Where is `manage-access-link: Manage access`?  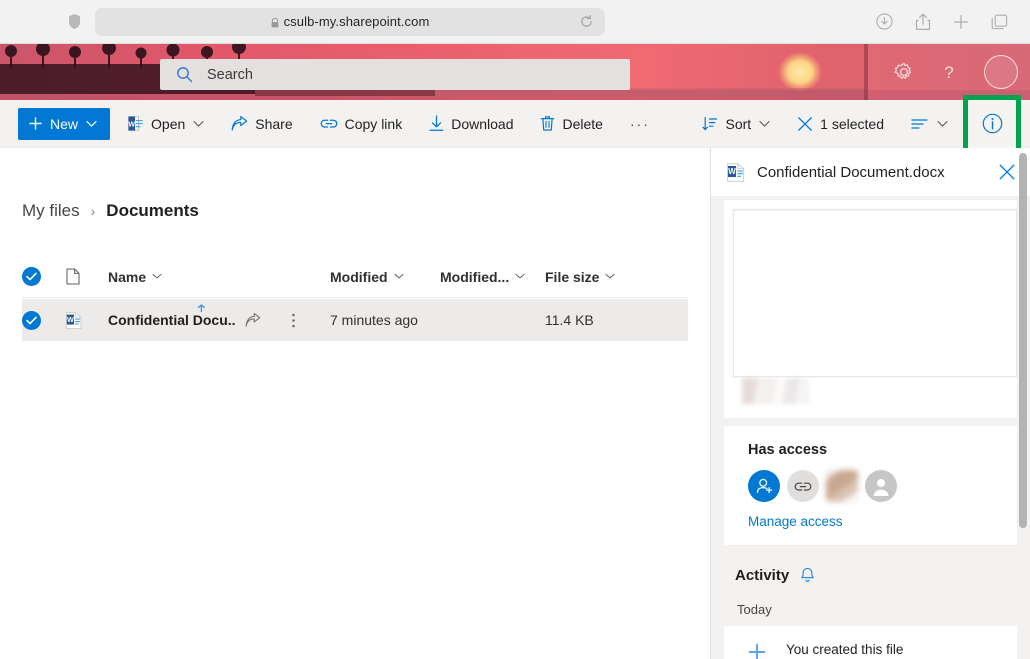 manage-access-link: Manage access is located at coordinates (795, 521).